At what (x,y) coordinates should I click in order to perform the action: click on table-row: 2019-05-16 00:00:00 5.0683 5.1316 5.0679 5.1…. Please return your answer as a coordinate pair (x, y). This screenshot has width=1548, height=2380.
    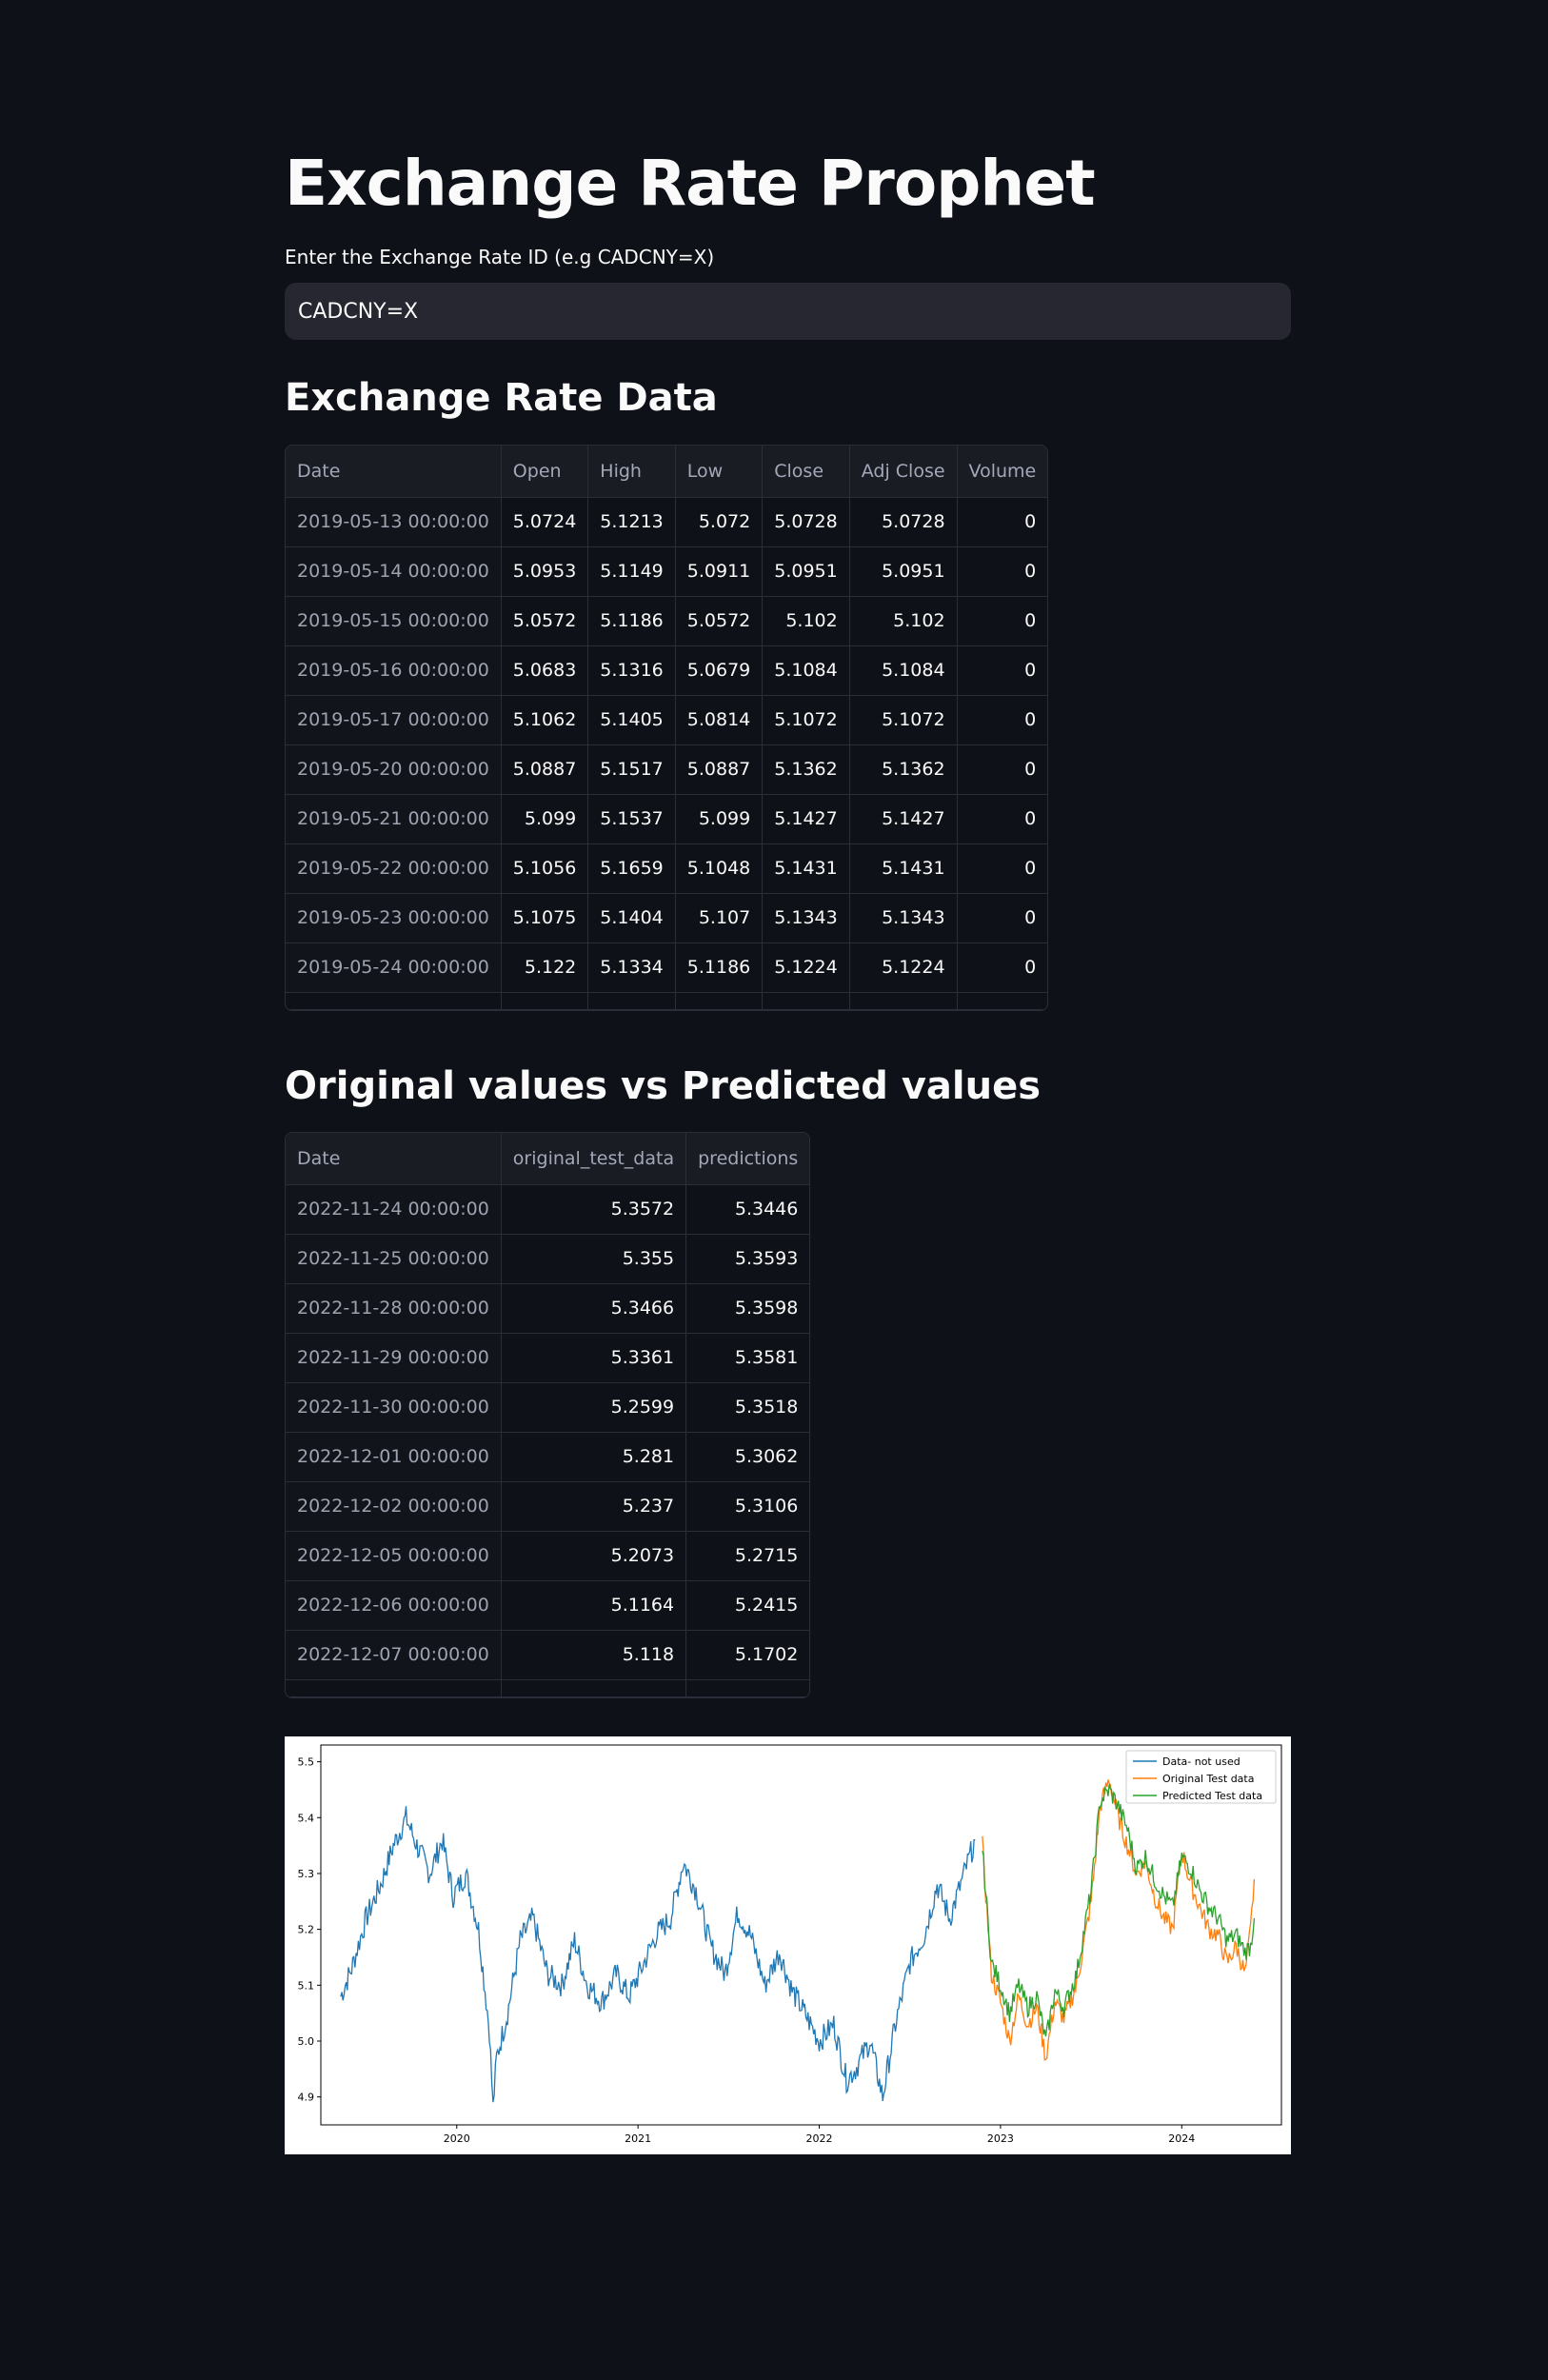
    Looking at the image, I should click on (667, 670).